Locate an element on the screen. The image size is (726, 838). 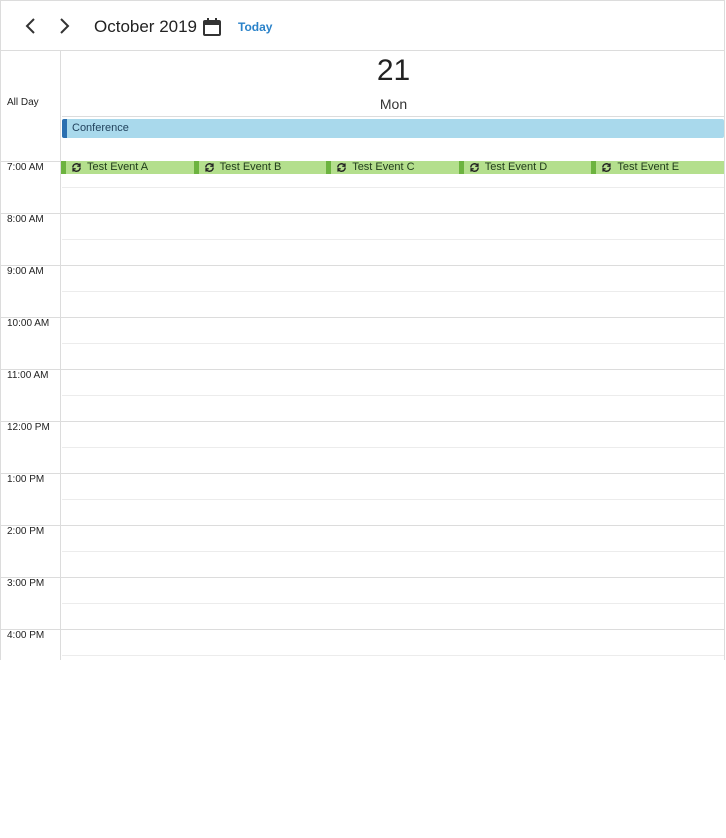
event-title: Test Event A is located at coordinates (118, 167).